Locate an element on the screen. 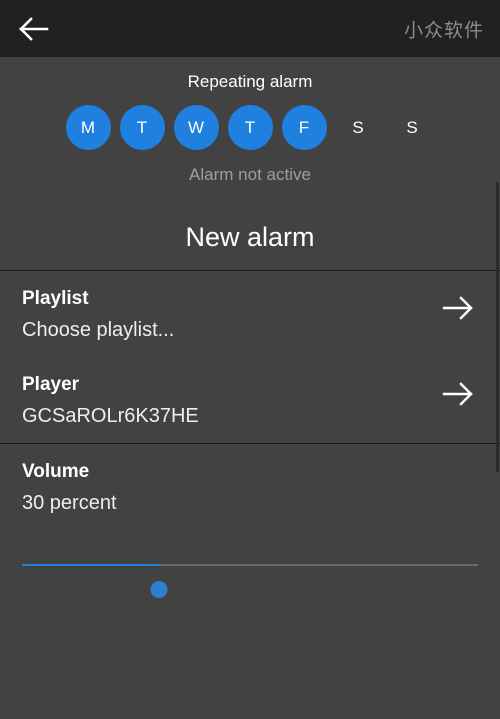 This screenshot has height=719, width=500. playlist-title: Playlist is located at coordinates (55, 298).